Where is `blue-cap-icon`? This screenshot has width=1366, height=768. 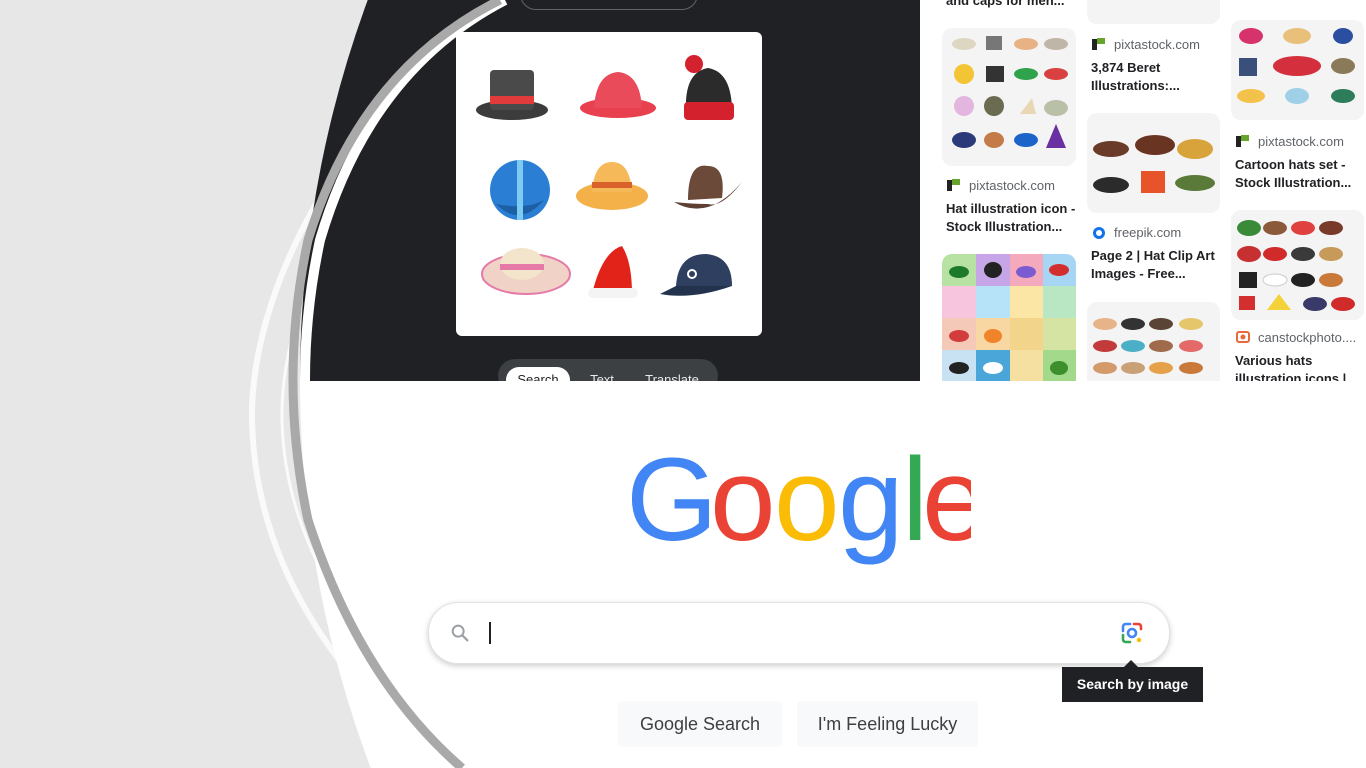 blue-cap-icon is located at coordinates (520, 190).